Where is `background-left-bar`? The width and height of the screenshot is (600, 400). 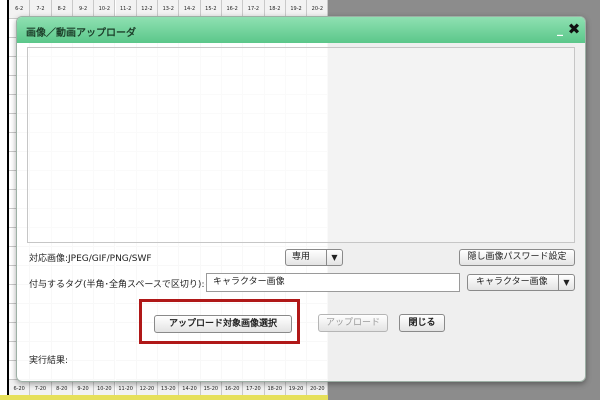 background-left-bar is located at coordinates (4, 200).